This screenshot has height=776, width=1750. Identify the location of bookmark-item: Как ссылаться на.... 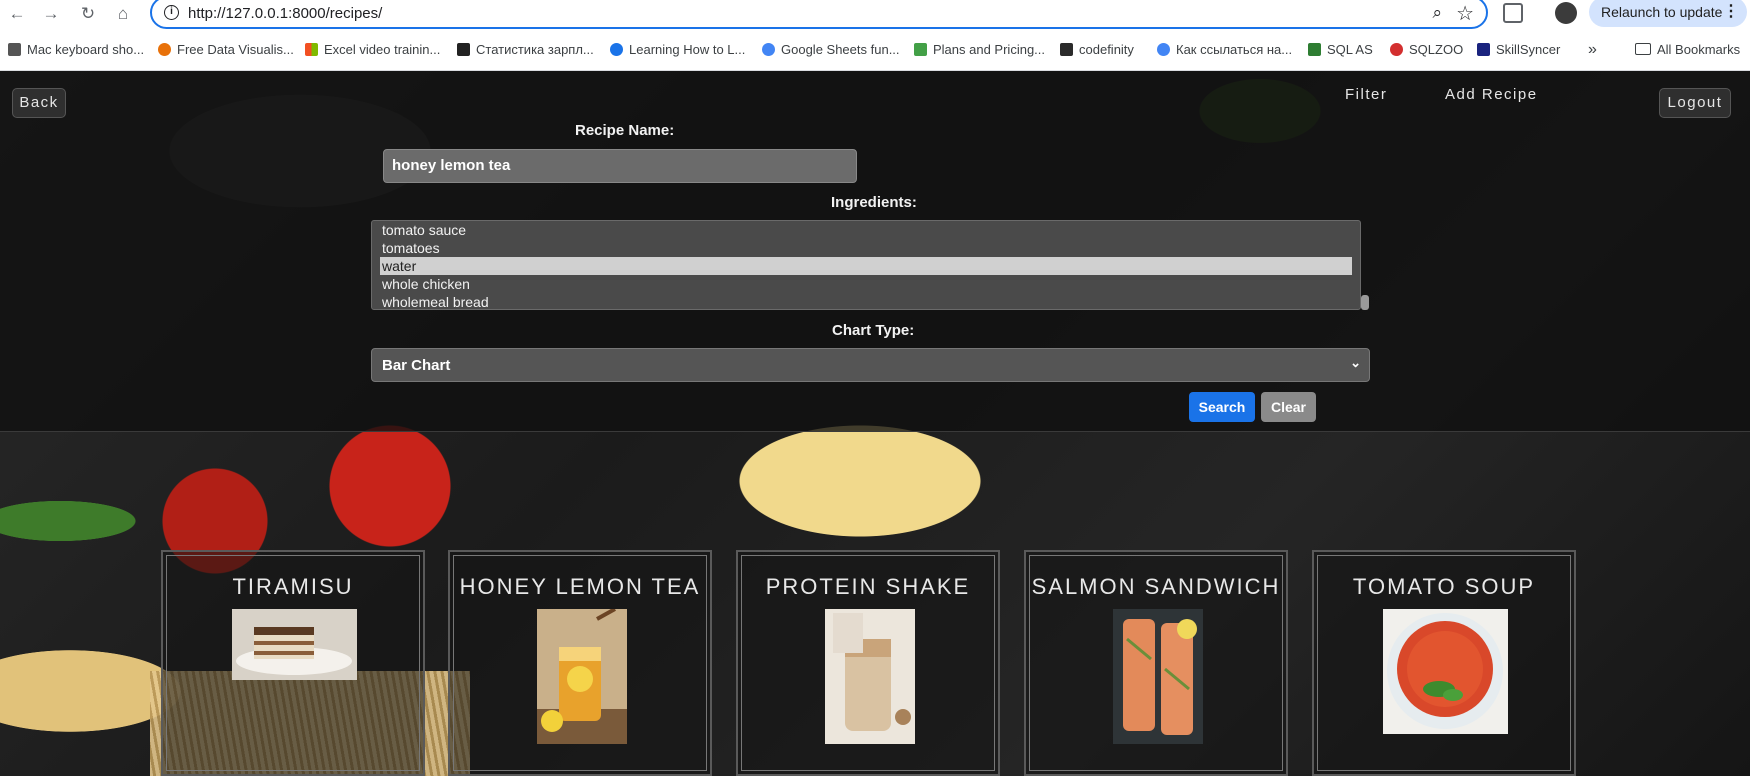
(1224, 50).